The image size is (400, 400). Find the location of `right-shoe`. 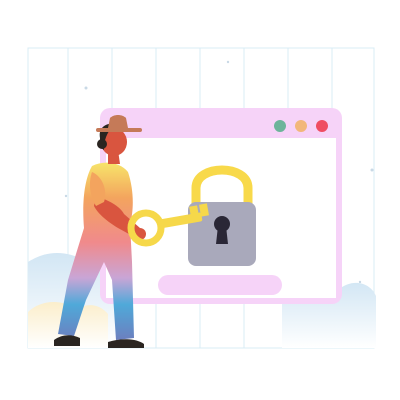

right-shoe is located at coordinates (126, 343).